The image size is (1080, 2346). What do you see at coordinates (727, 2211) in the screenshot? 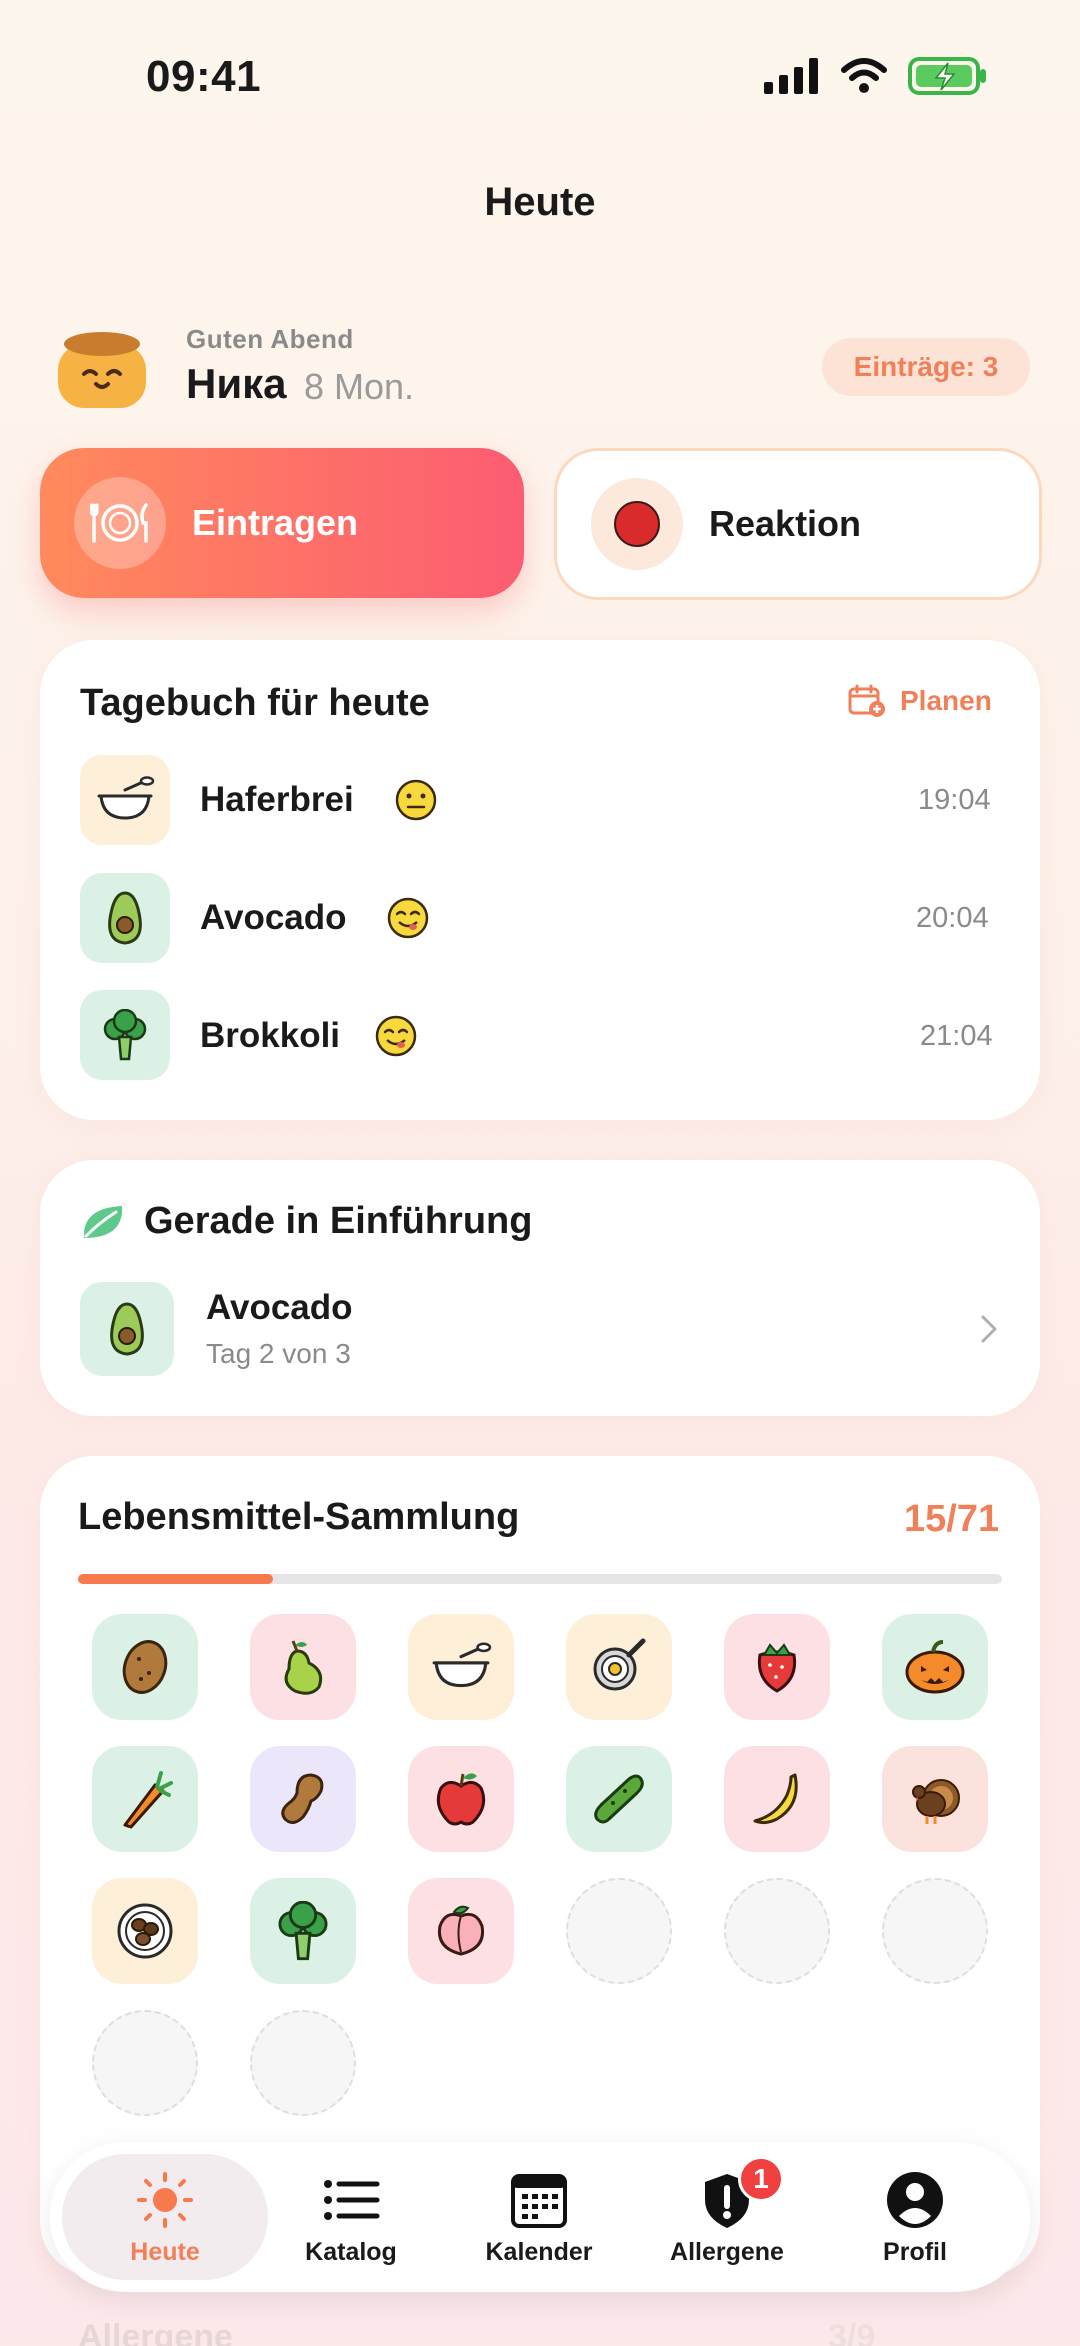
I see `nav-tab-allergene: 1 Allergene` at bounding box center [727, 2211].